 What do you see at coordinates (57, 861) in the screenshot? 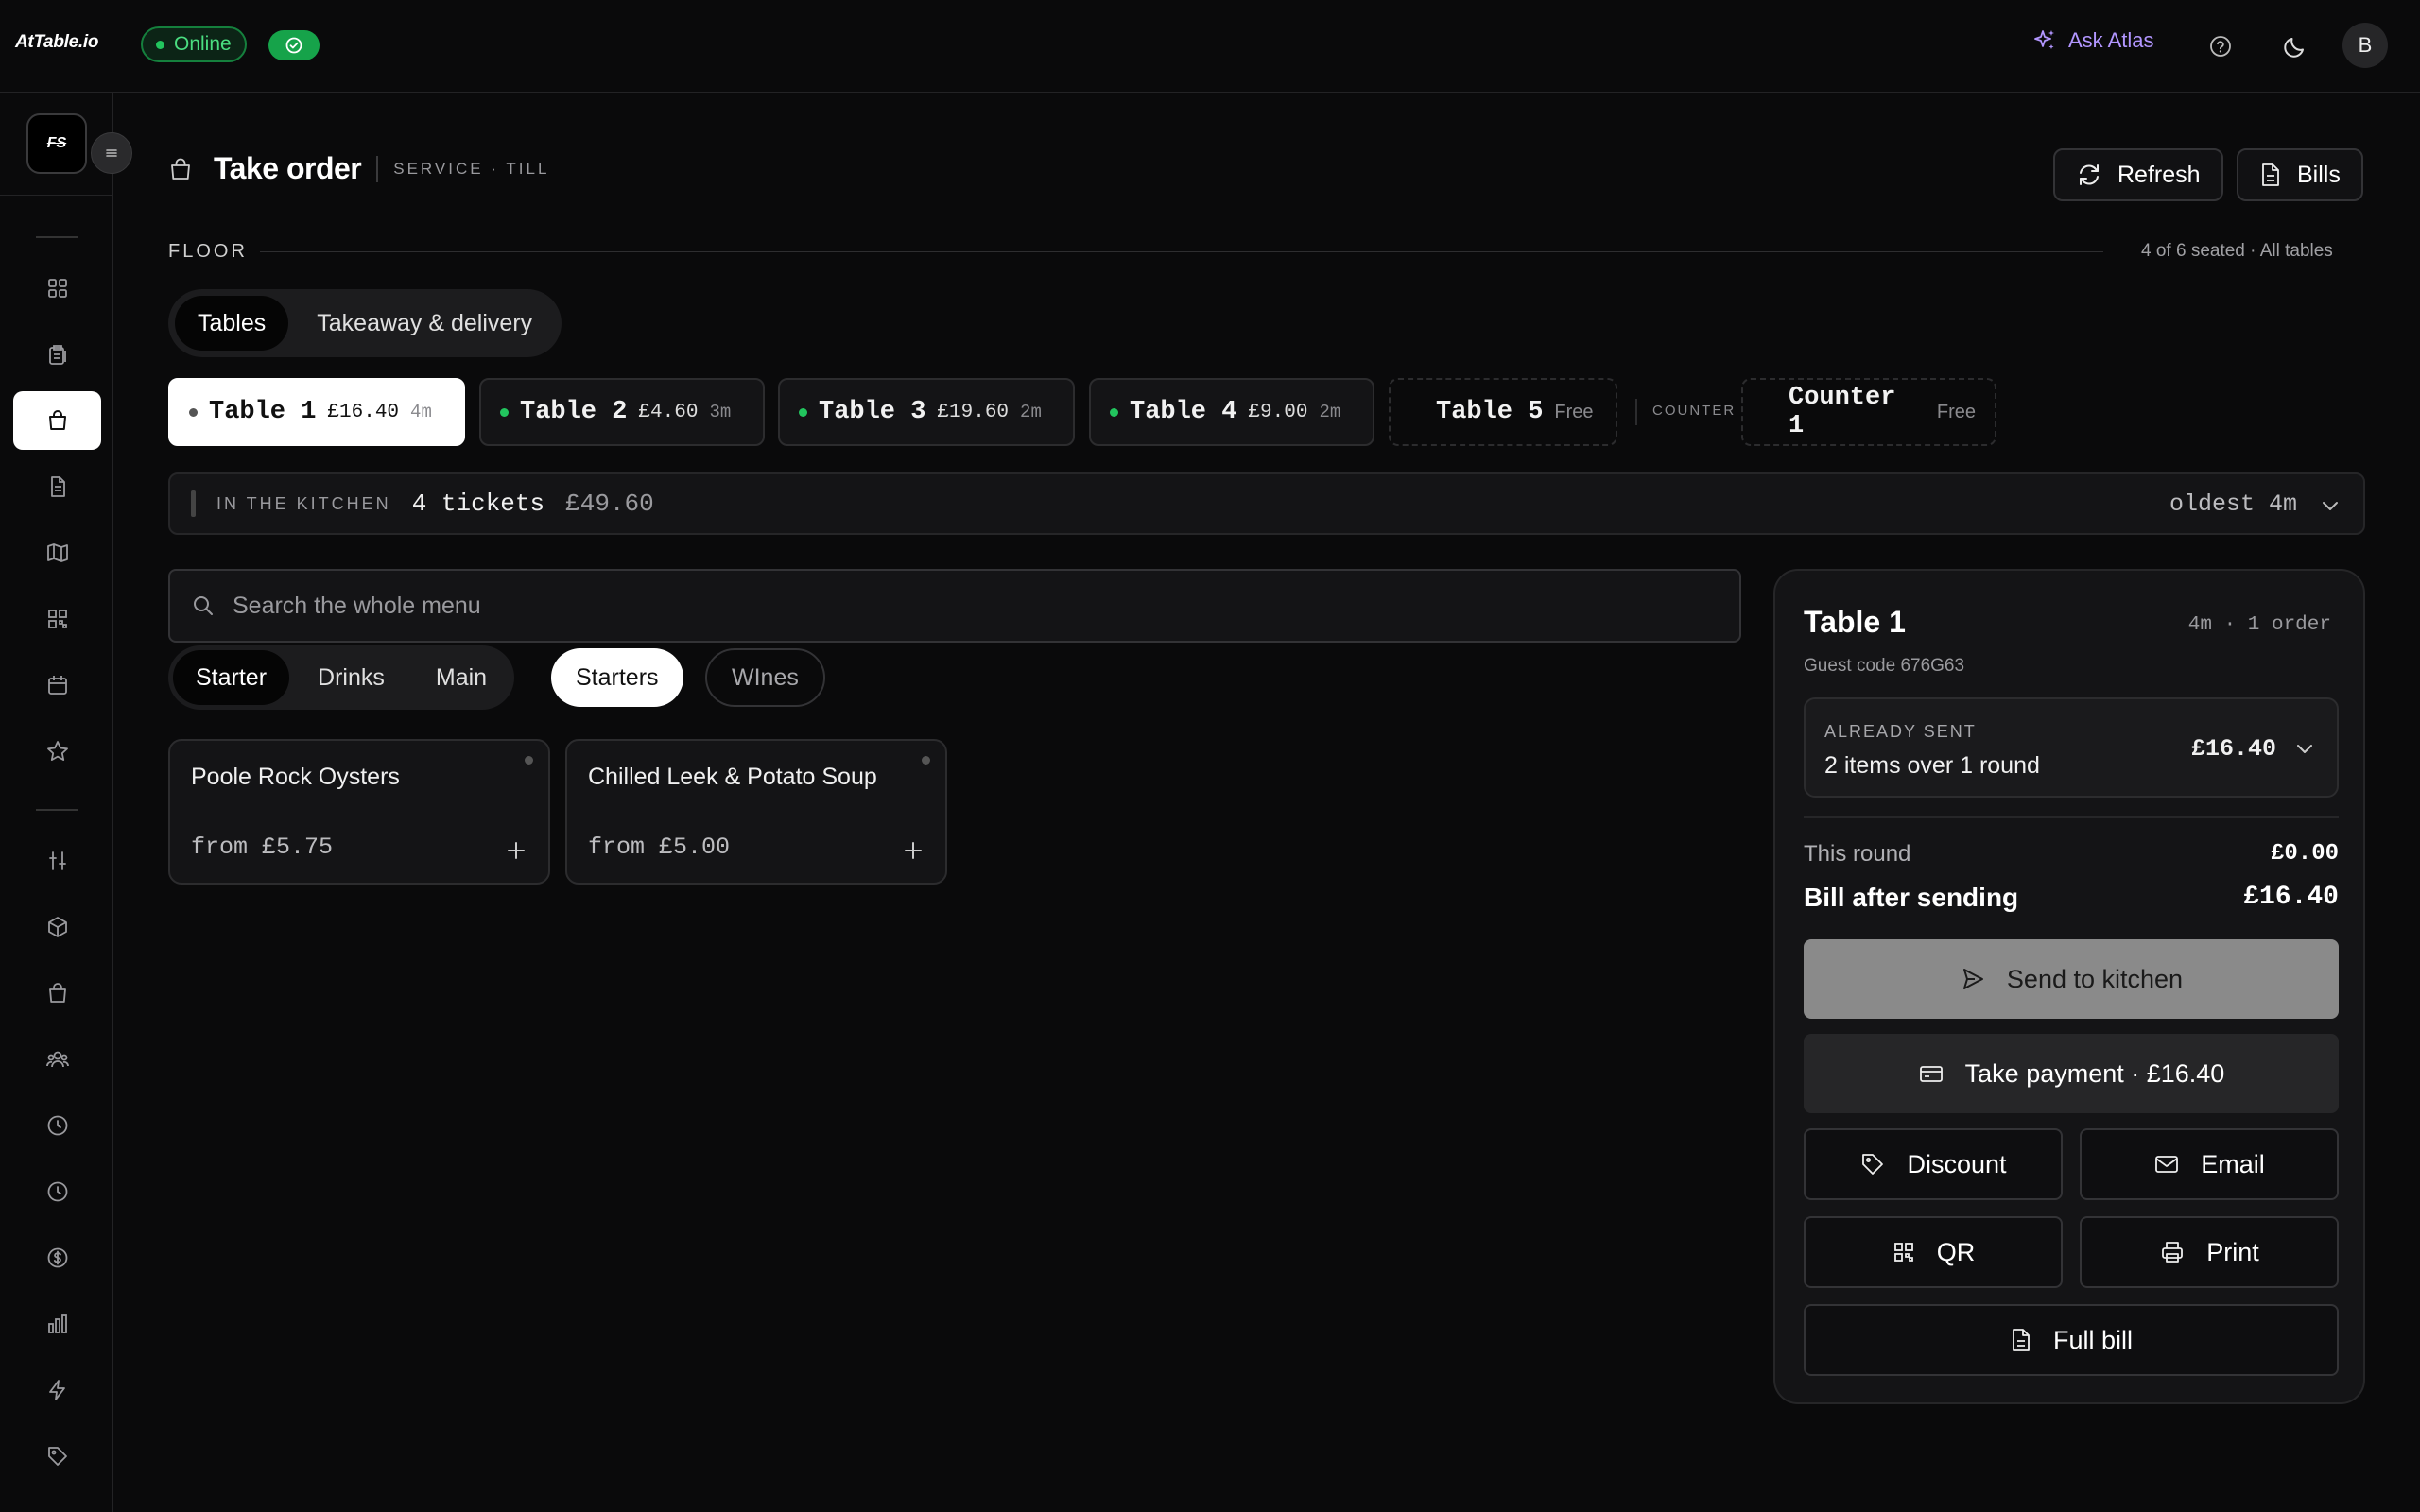
I see `sidebar-item-adjustments` at bounding box center [57, 861].